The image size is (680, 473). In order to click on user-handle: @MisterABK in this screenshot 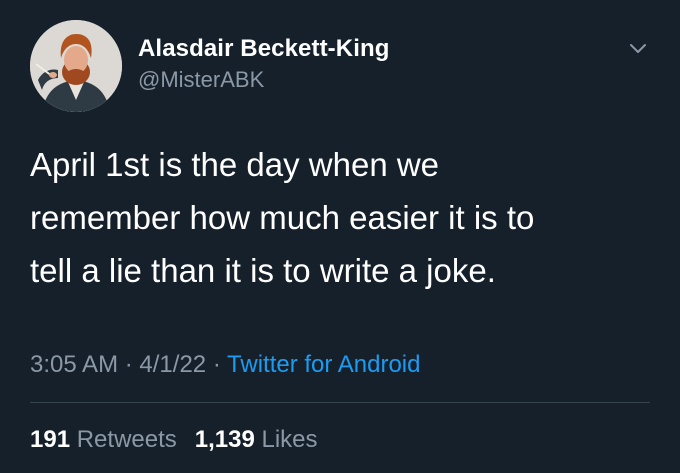, I will do `click(264, 80)`.